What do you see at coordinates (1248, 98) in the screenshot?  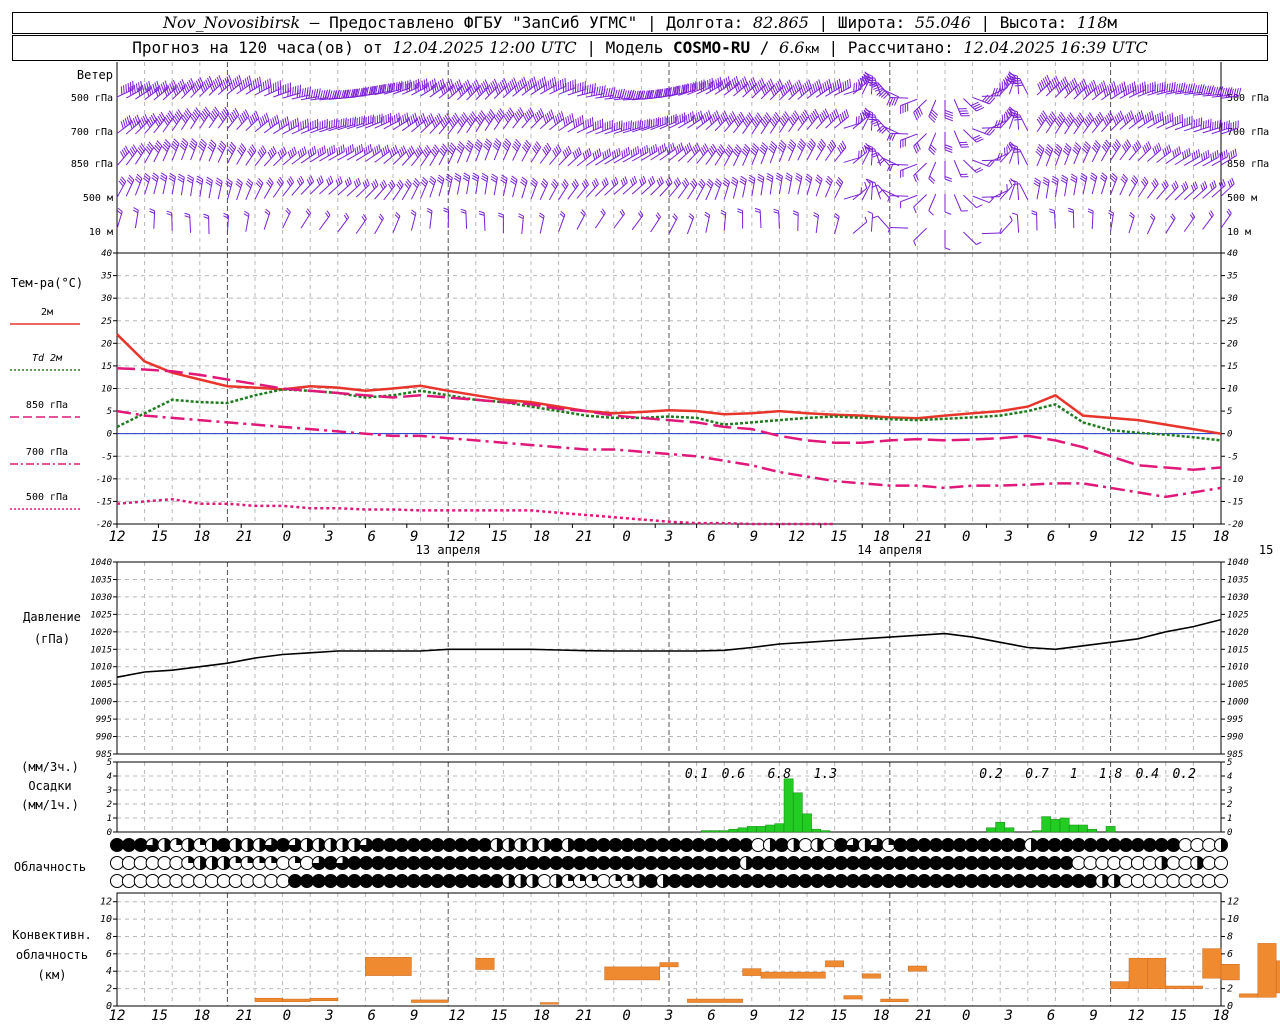 I see `wind-level-label-right: 500 гПа` at bounding box center [1248, 98].